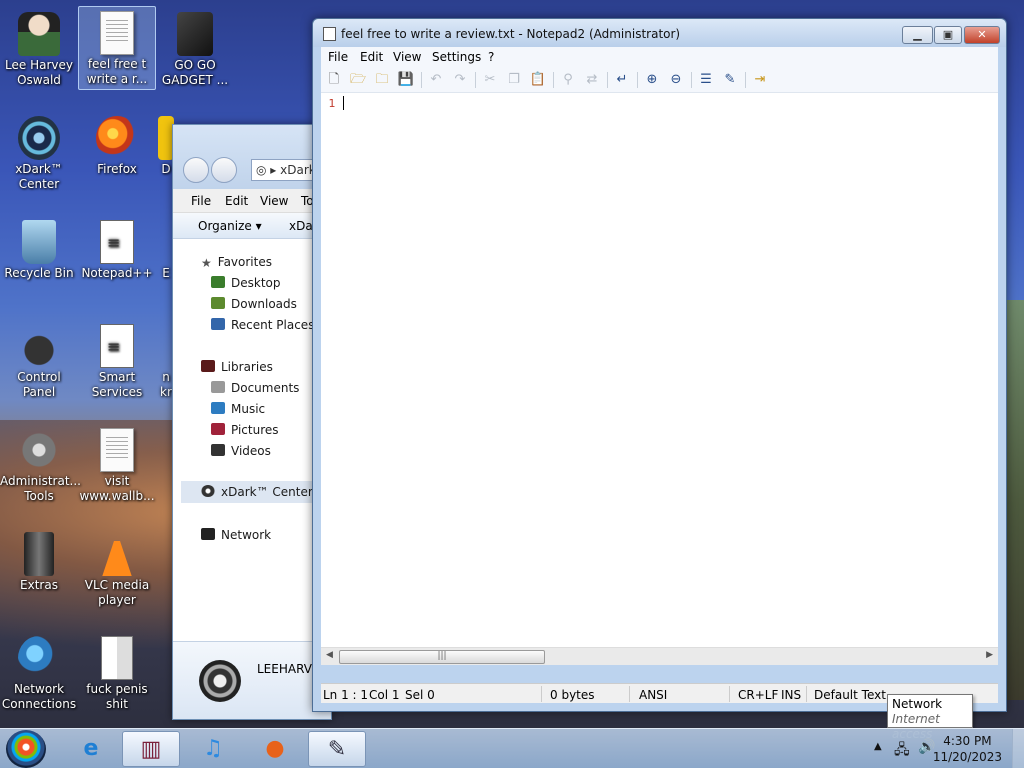 This screenshot has height=768, width=1024. What do you see at coordinates (653, 695) in the screenshot?
I see `status-encoding: ANSI` at bounding box center [653, 695].